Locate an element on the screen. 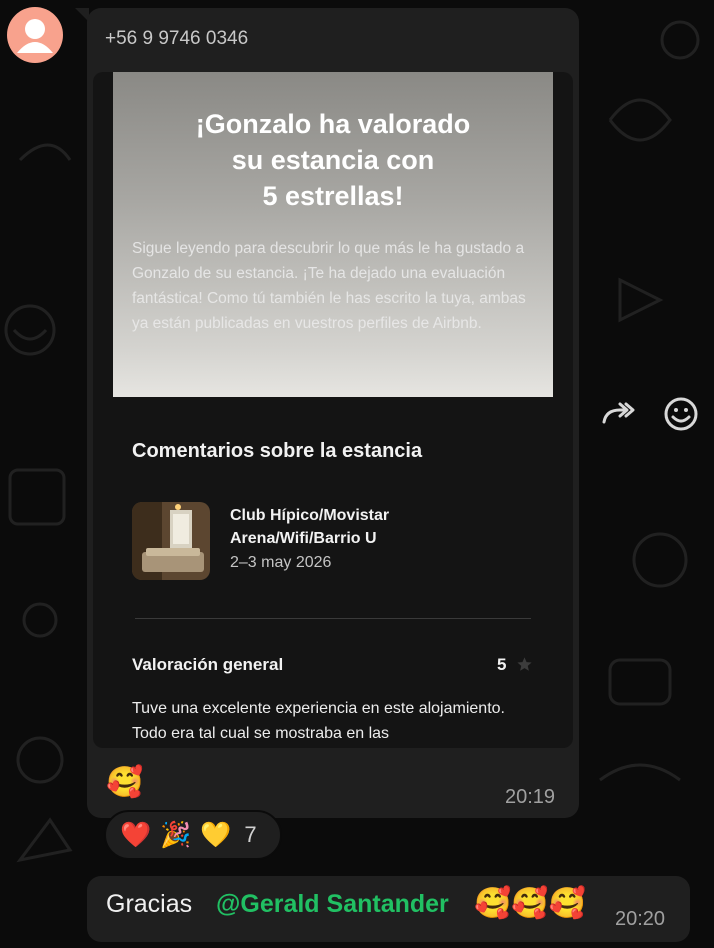  mention-link: @Gerald Santander is located at coordinates (332, 904).